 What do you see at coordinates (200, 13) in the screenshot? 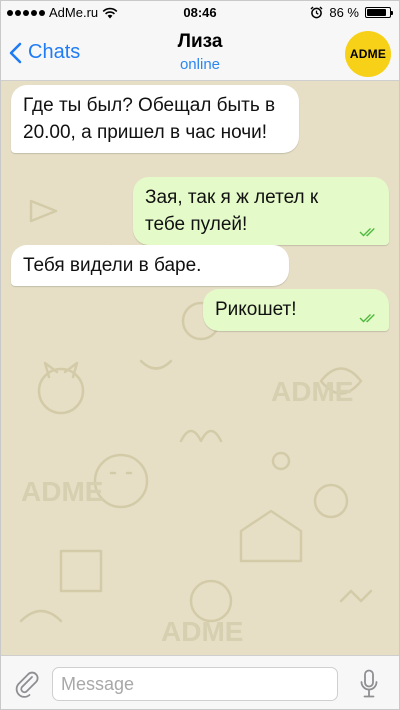
I see `status-bar: AdMe.ru 08:46 86 %` at bounding box center [200, 13].